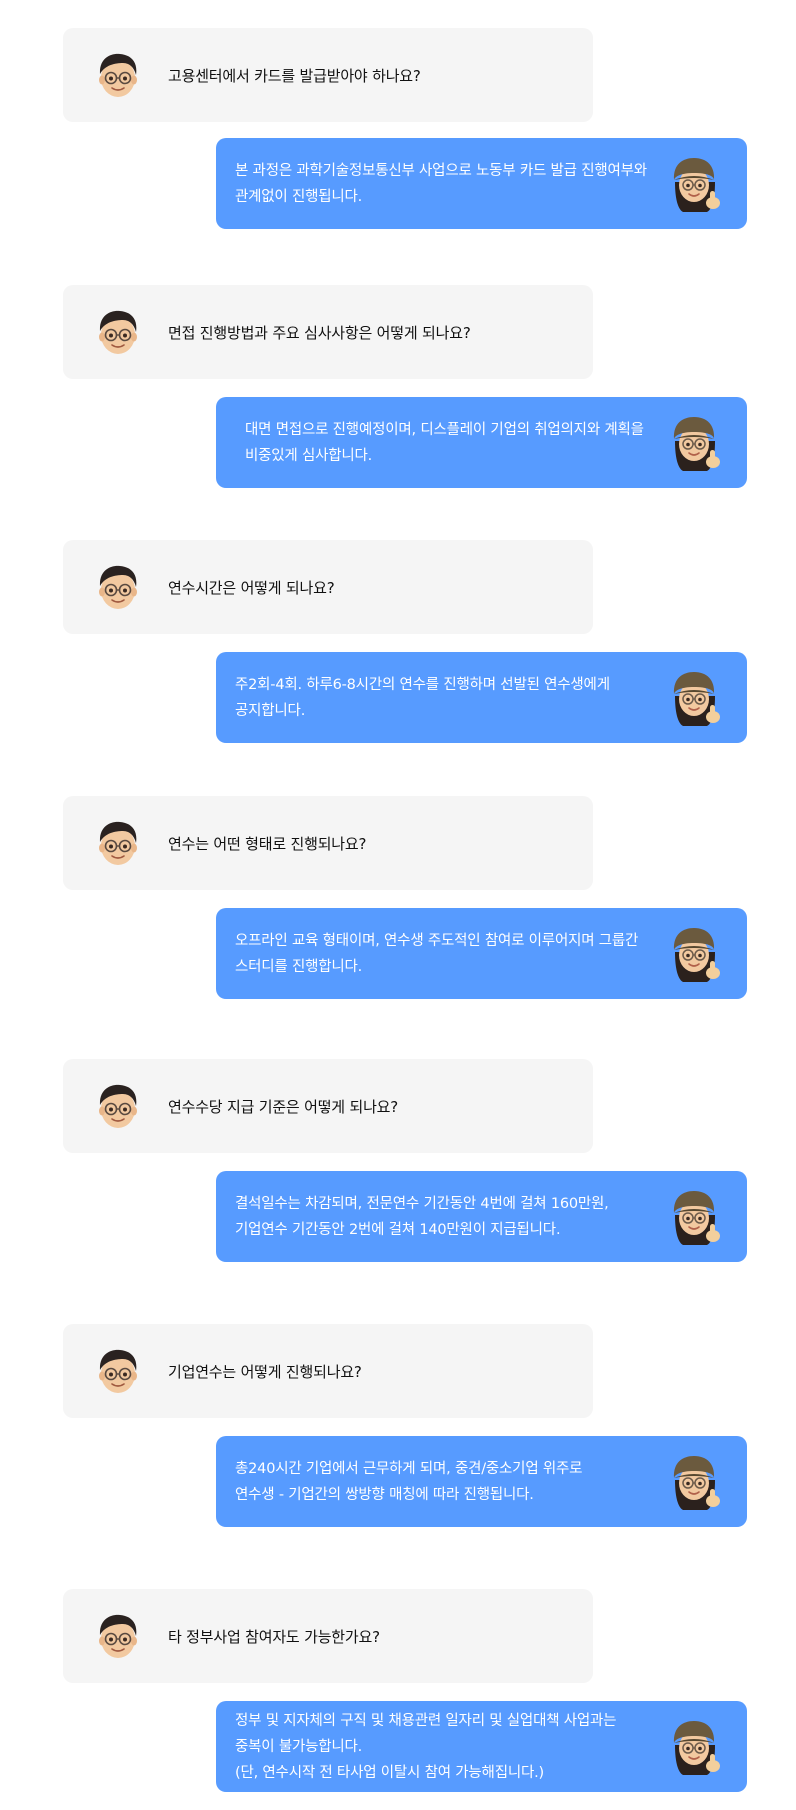 This screenshot has width=796, height=1810. What do you see at coordinates (422, 1203) in the screenshot?
I see `faq-answer-line: 결석일수는 차감되며, 전문연수 기간동안 4번에 걸쳐 160만원,` at bounding box center [422, 1203].